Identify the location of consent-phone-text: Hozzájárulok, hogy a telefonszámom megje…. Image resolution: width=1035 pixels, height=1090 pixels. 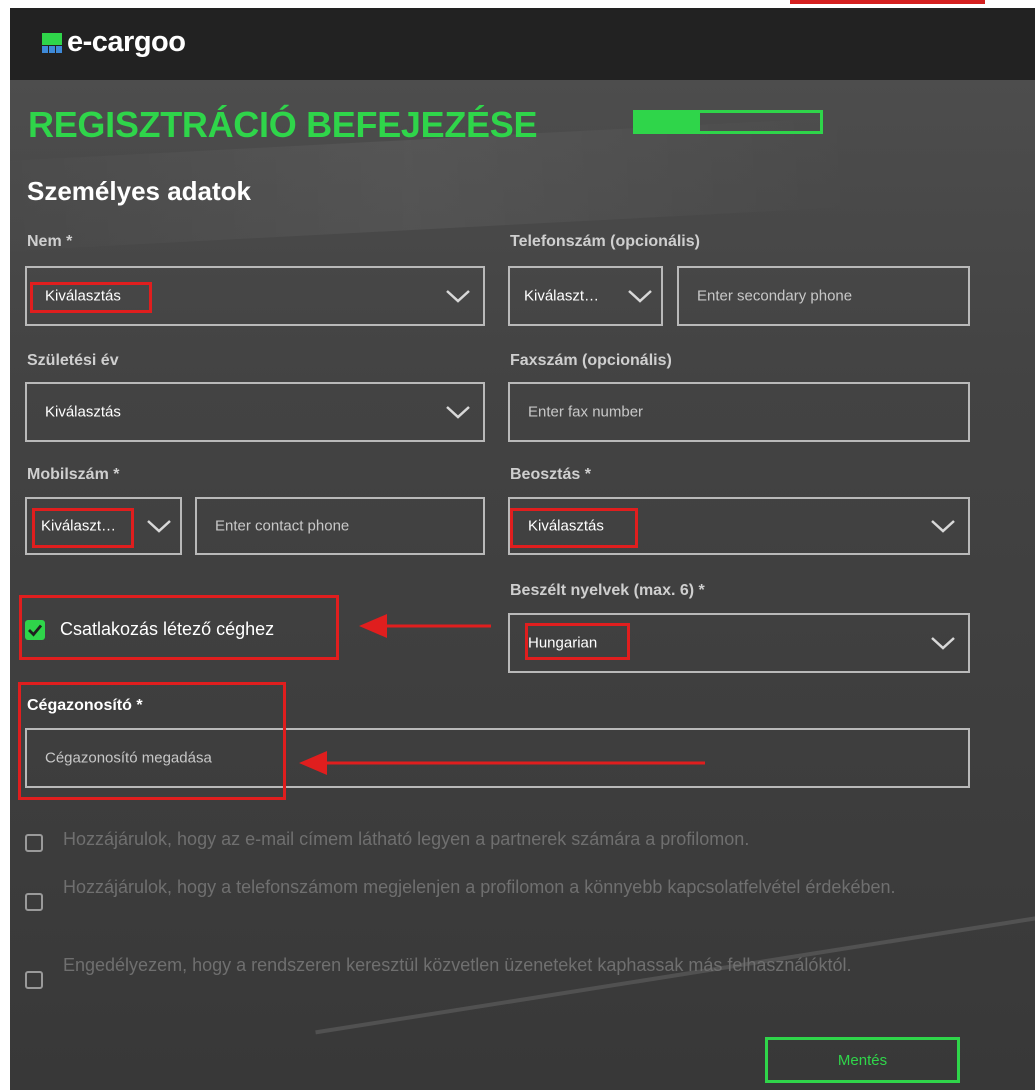
(479, 887).